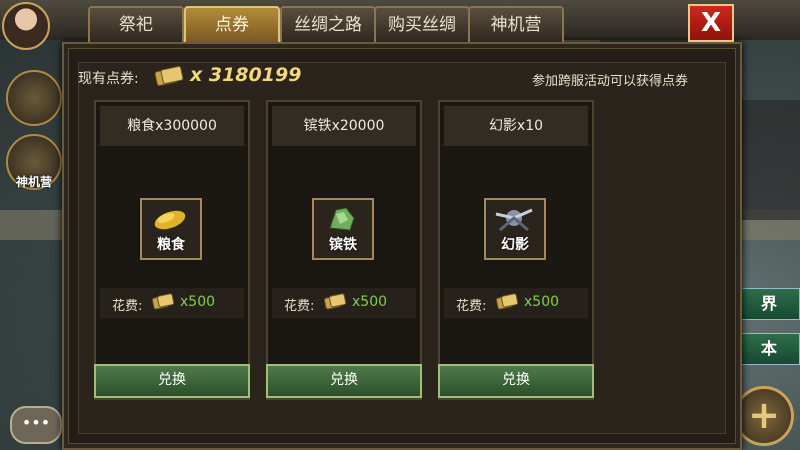 This screenshot has height=450, width=800. I want to click on tab-shenjiying: 神机营, so click(516, 24).